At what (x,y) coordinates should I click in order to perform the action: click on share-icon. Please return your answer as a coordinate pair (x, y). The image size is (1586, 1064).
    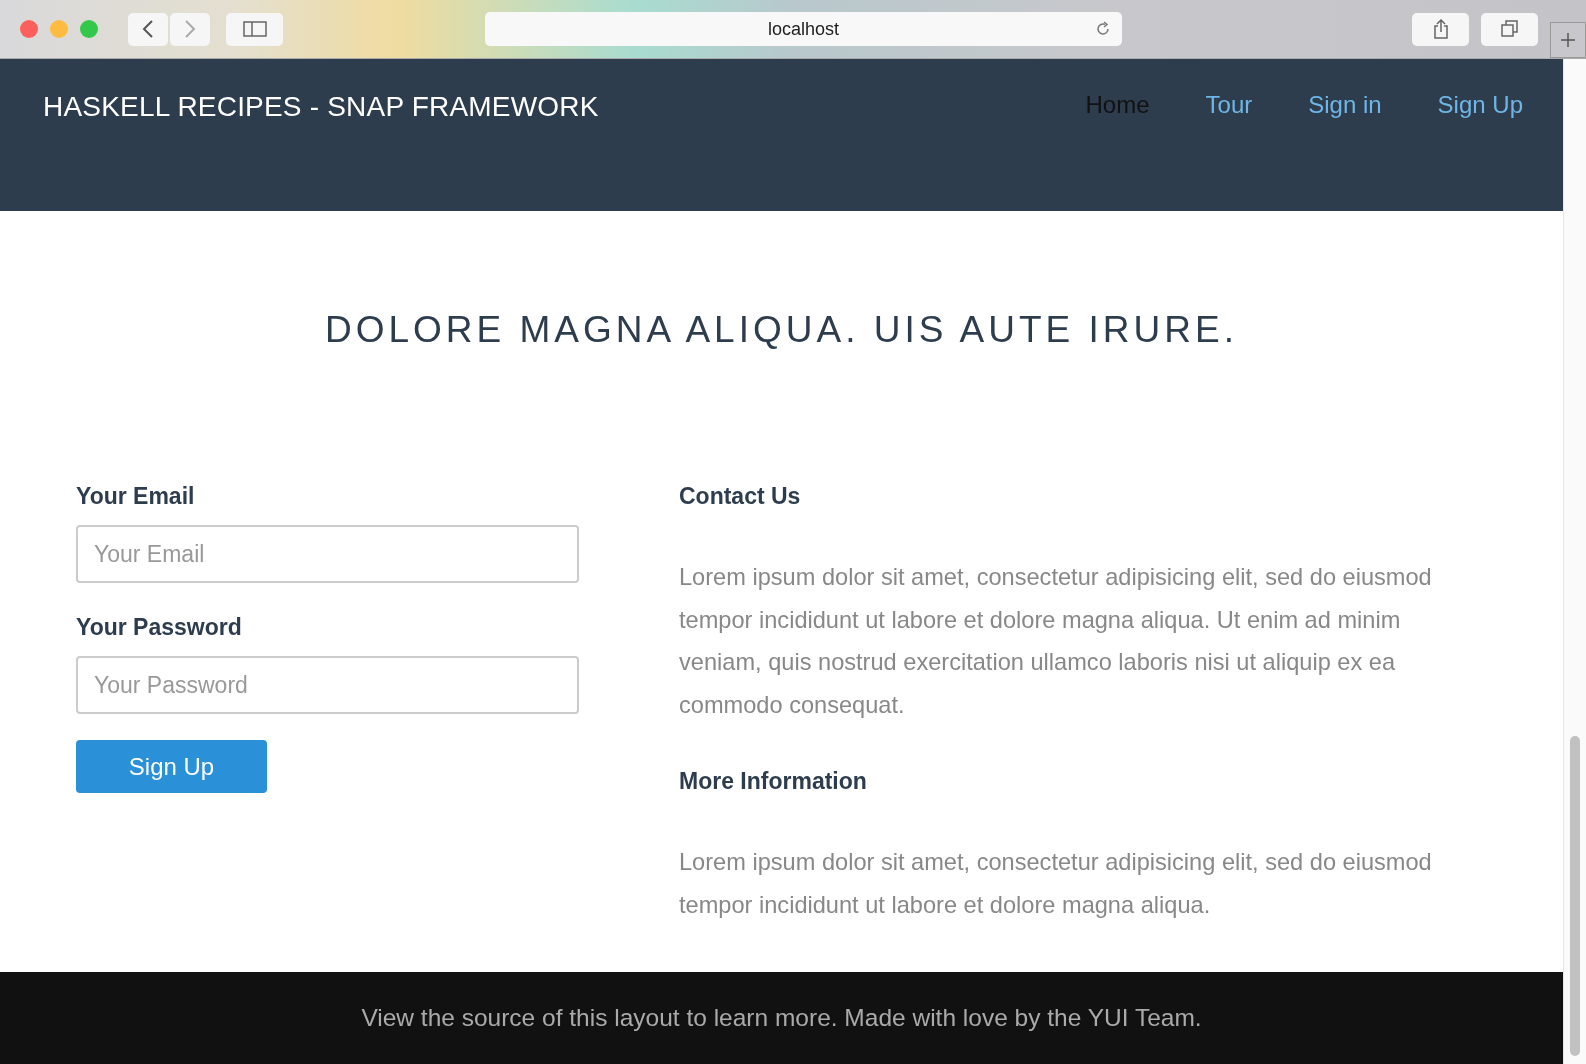
    Looking at the image, I should click on (1440, 29).